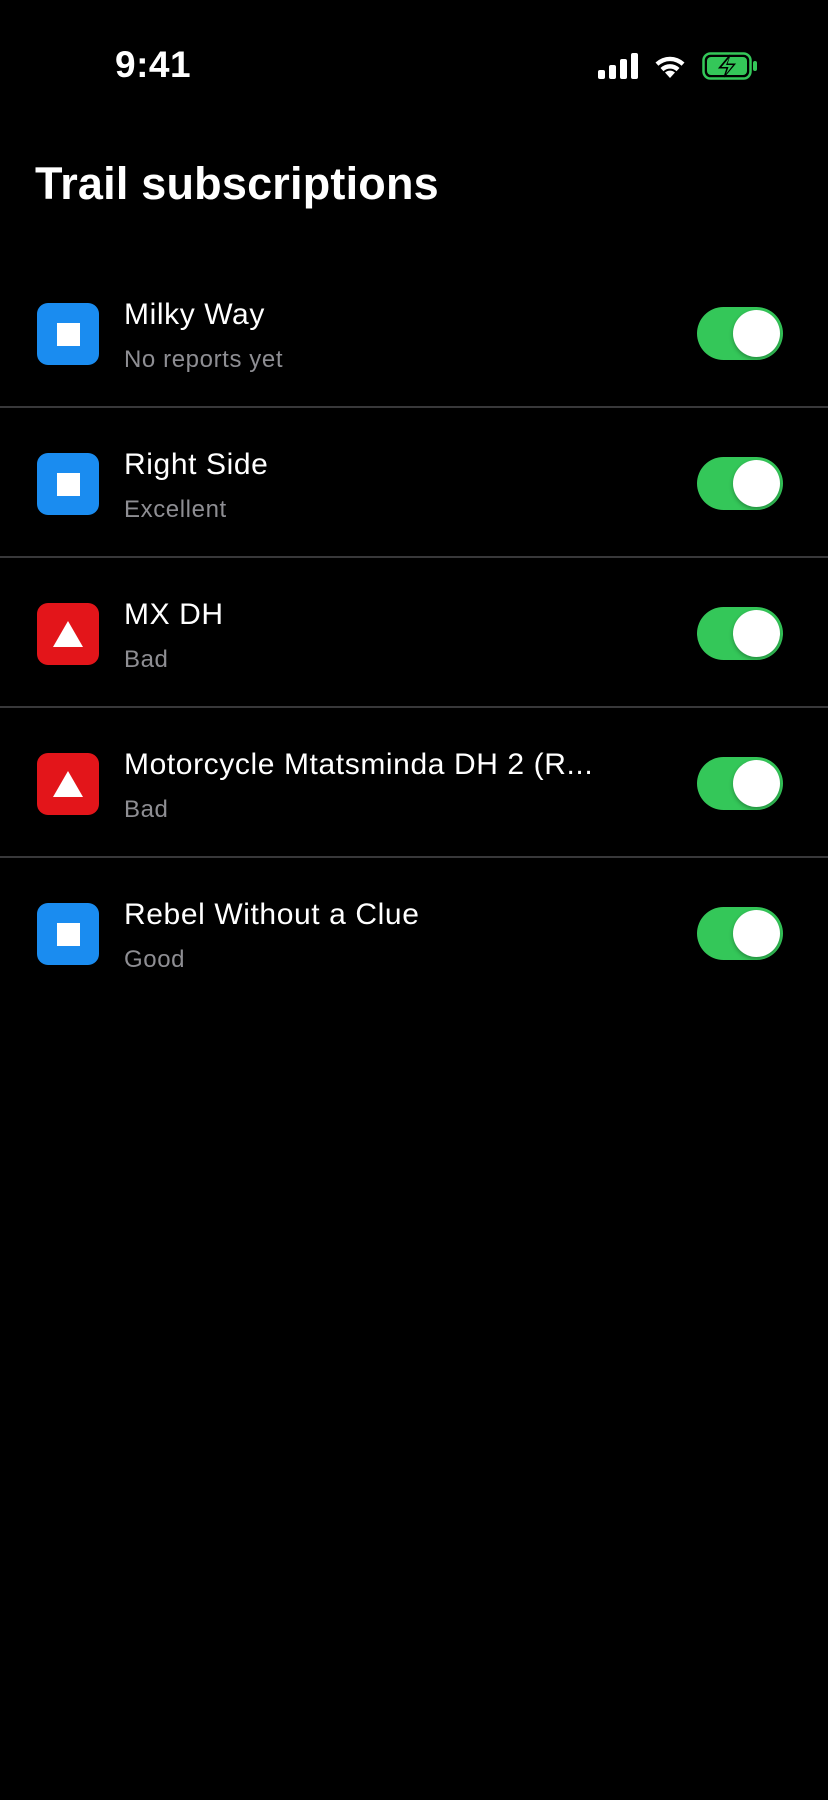  What do you see at coordinates (414, 483) in the screenshot?
I see `trail-row-right-side: Right Side Excellent` at bounding box center [414, 483].